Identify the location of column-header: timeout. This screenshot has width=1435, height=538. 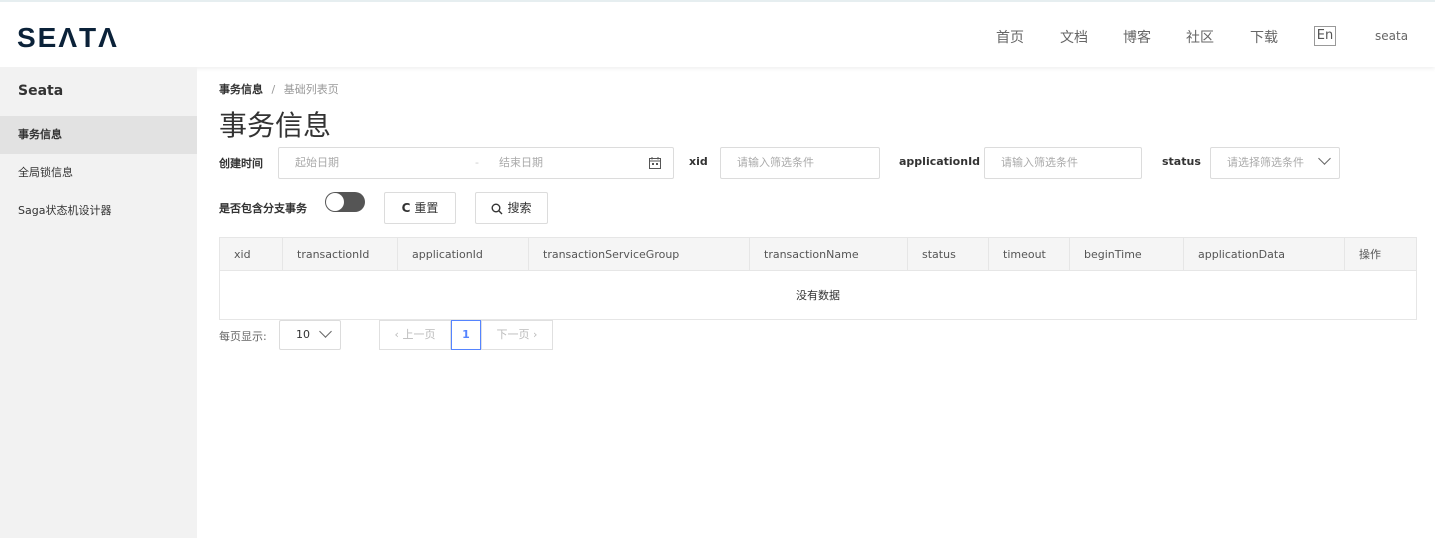
(1029, 254).